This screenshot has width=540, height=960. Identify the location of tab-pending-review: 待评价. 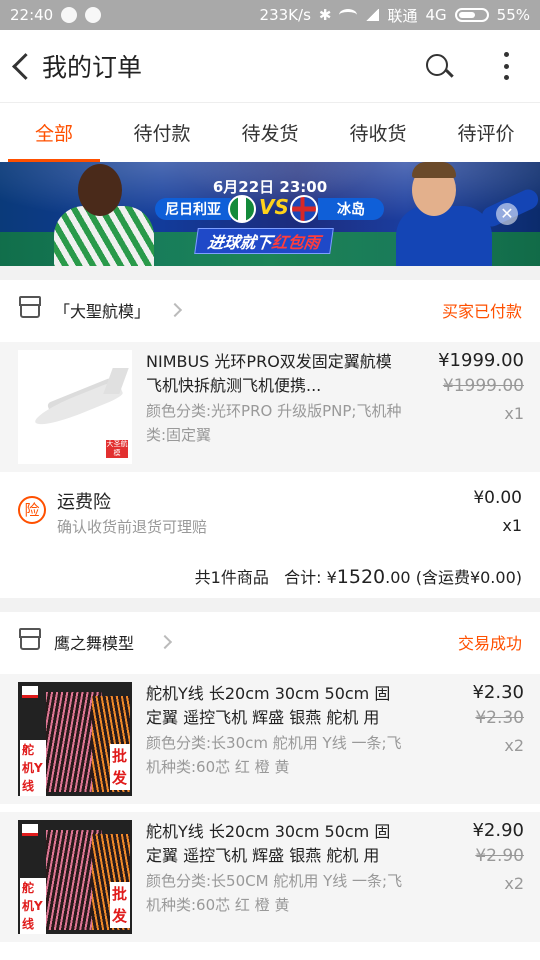
(486, 132).